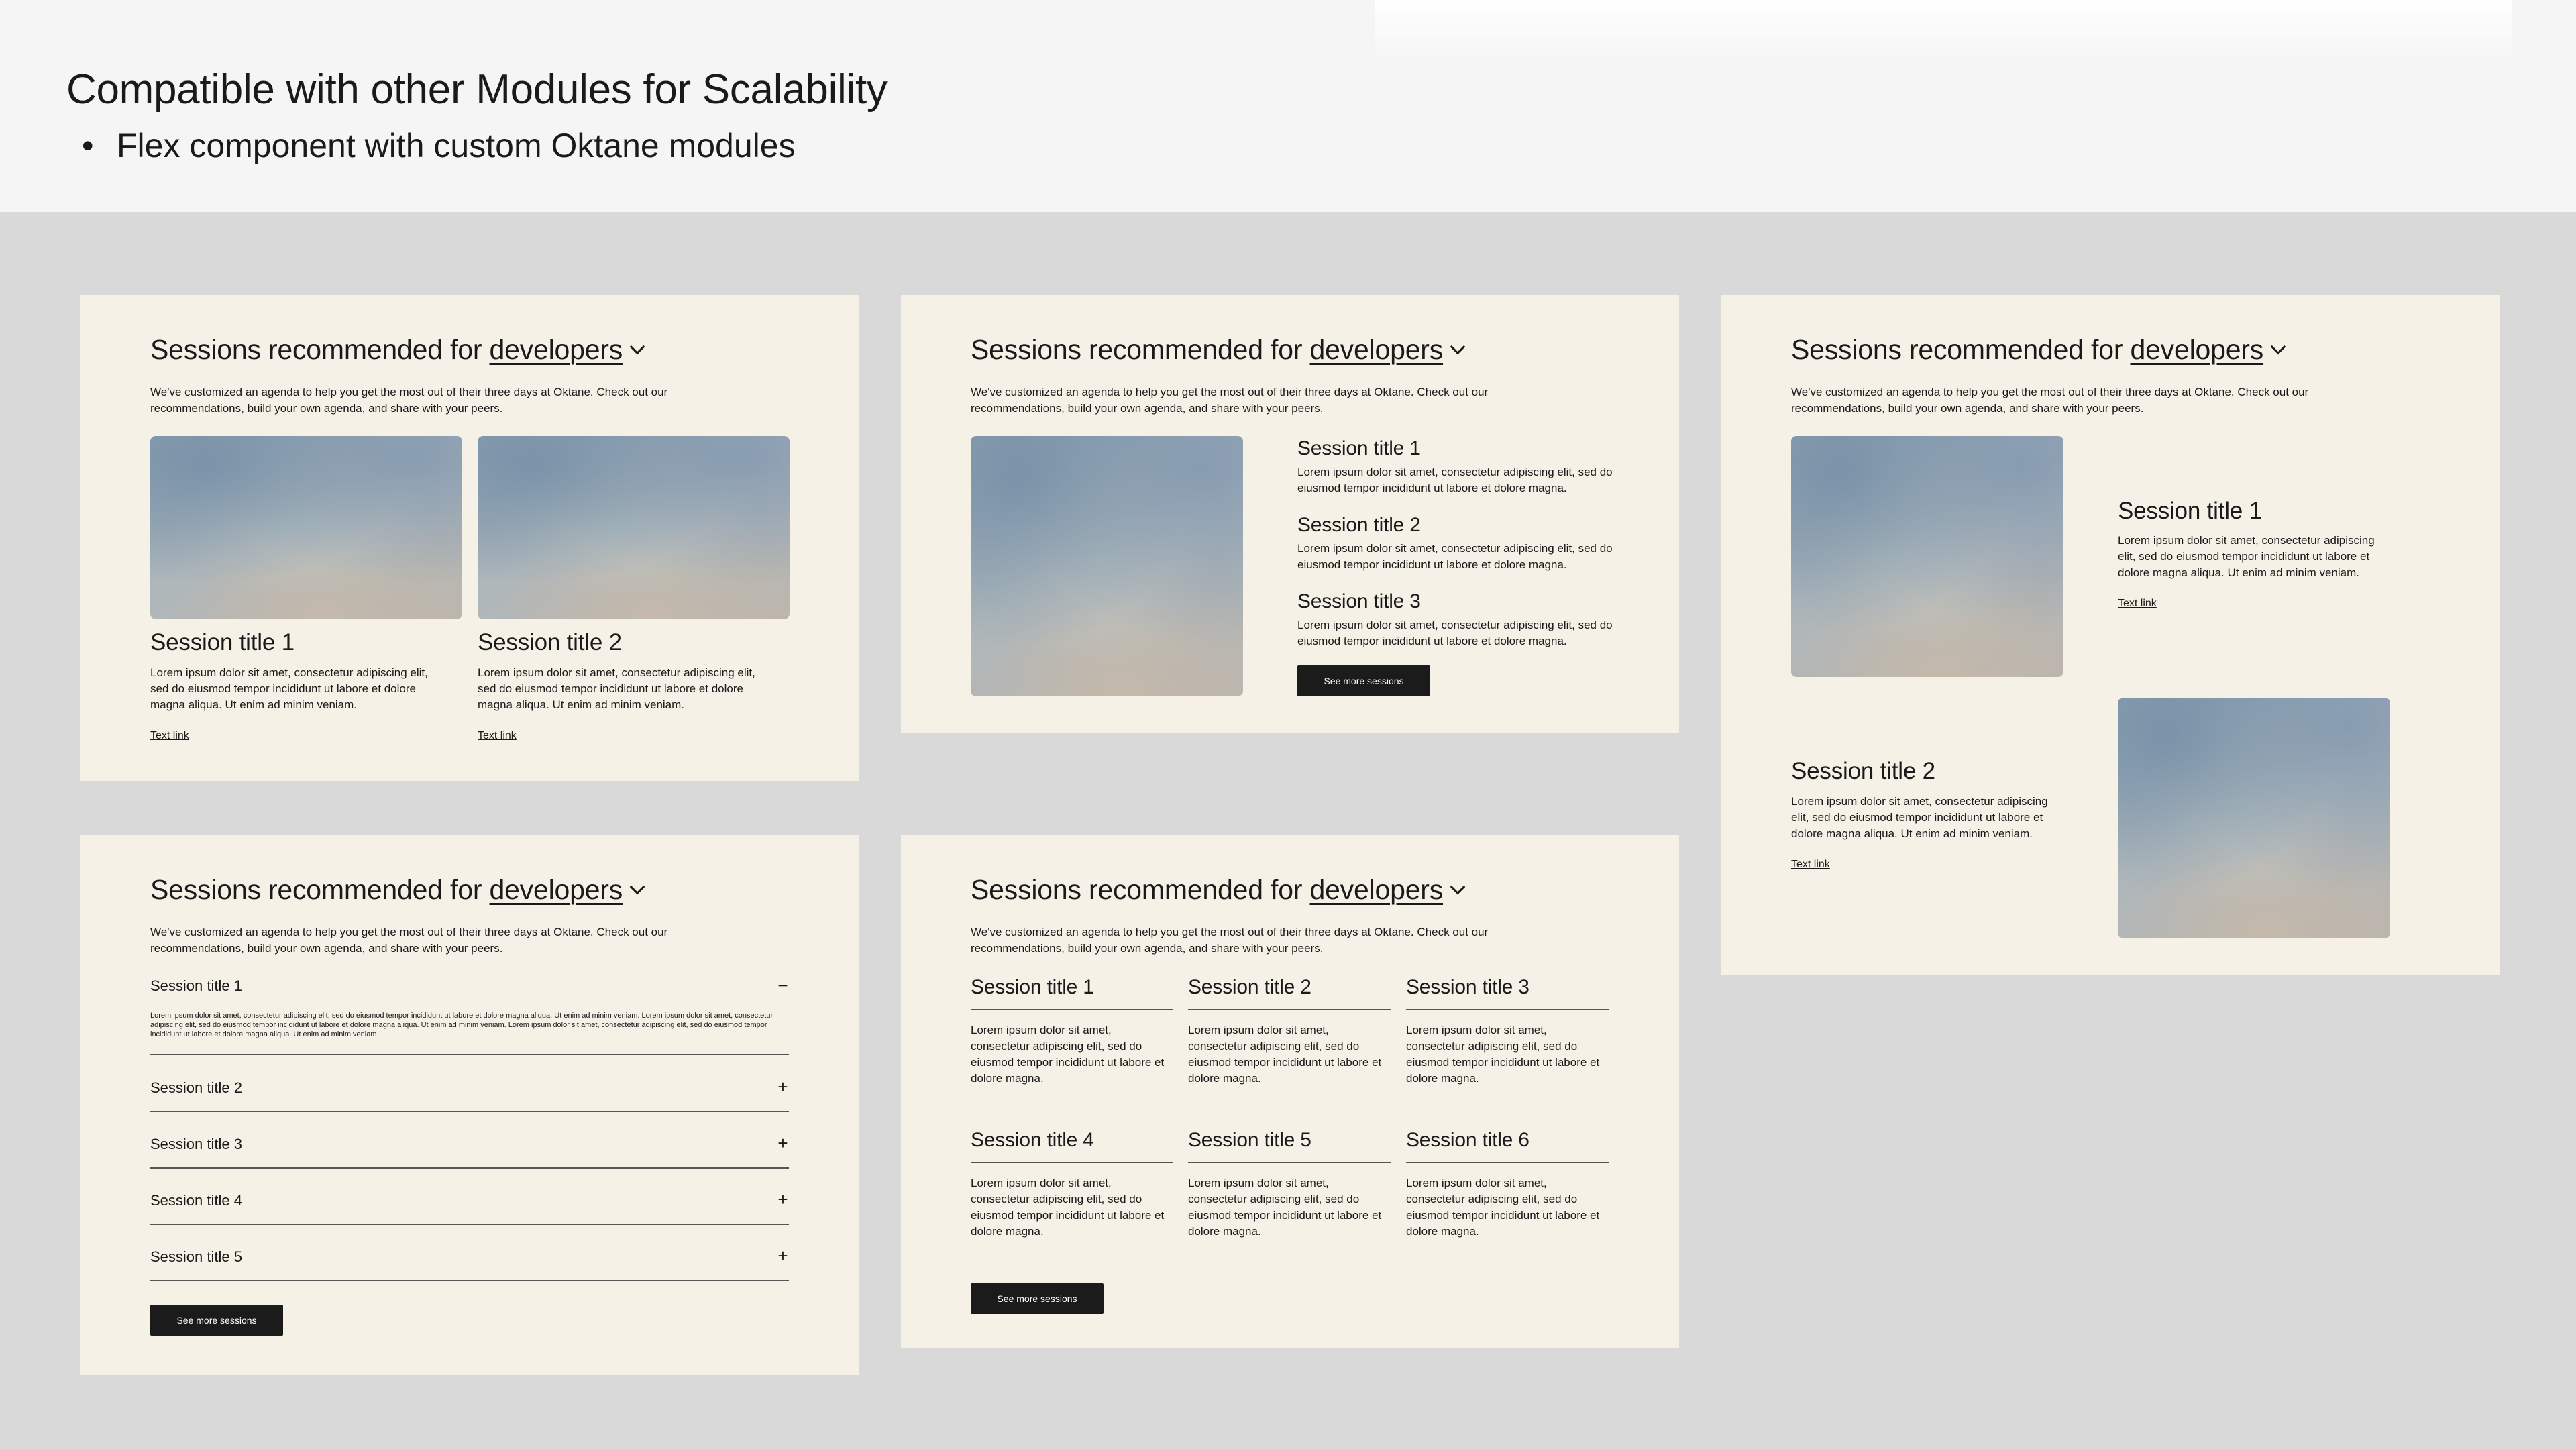 Image resolution: width=2576 pixels, height=1449 pixels. Describe the element at coordinates (196, 1088) in the screenshot. I see `accordion-item-title: Session title 2` at that location.